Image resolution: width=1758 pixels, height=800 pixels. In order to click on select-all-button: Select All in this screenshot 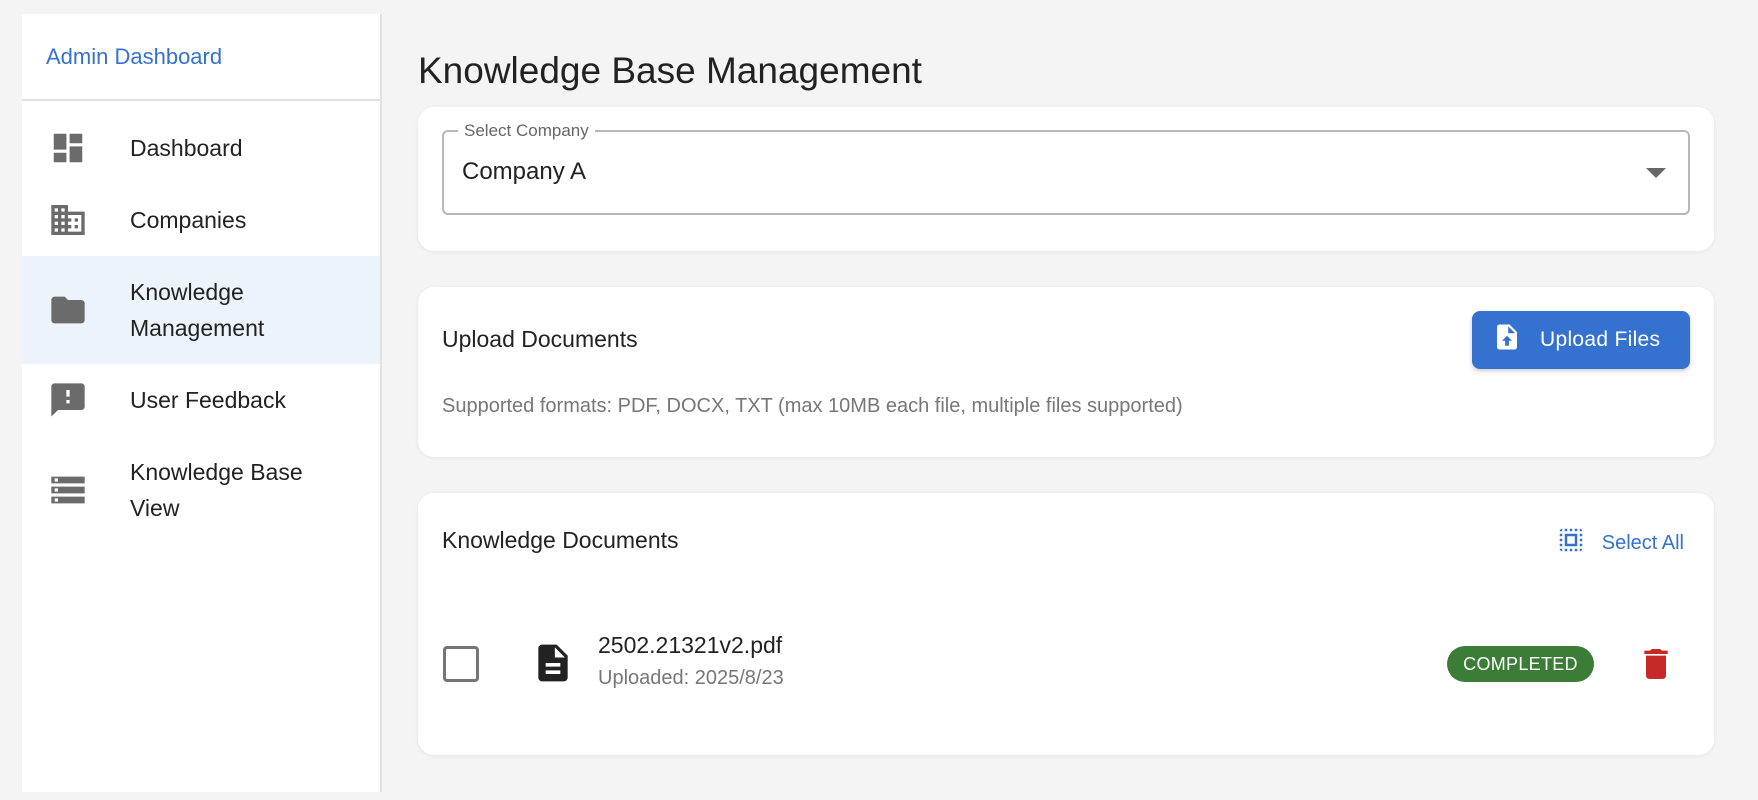, I will do `click(1620, 543)`.